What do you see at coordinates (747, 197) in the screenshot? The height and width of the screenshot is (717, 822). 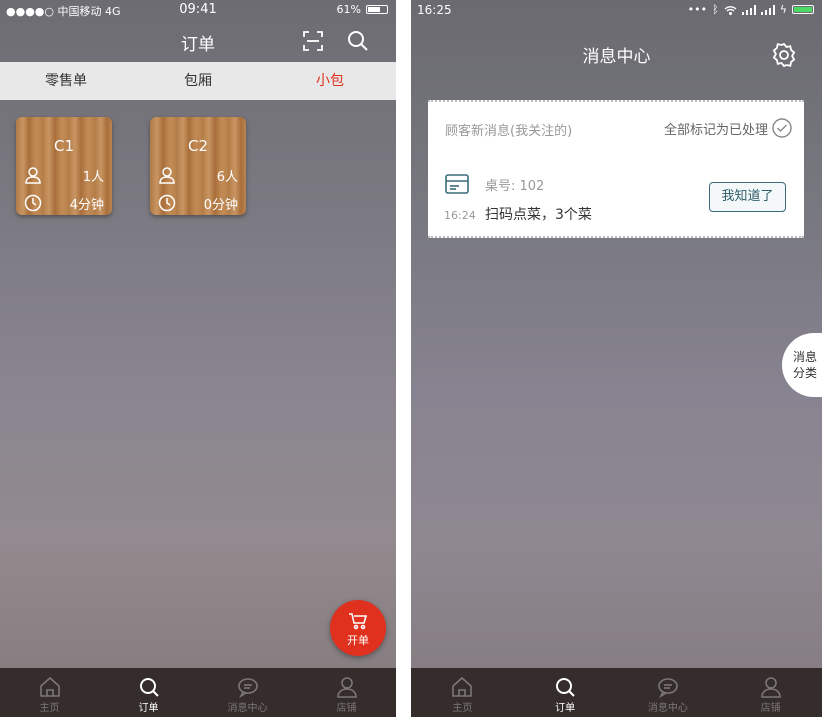 I see `acknowledge-button: 我知道了` at bounding box center [747, 197].